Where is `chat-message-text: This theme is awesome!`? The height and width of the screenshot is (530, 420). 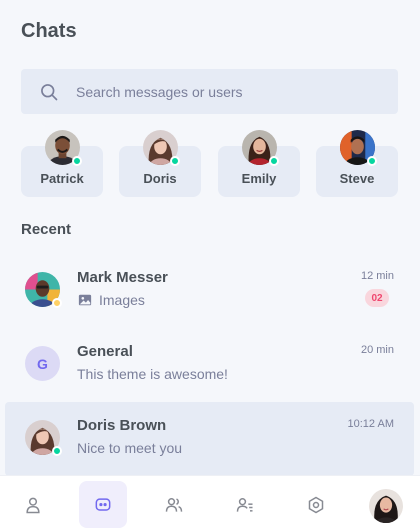
chat-message-text: This theme is awesome! is located at coordinates (152, 374).